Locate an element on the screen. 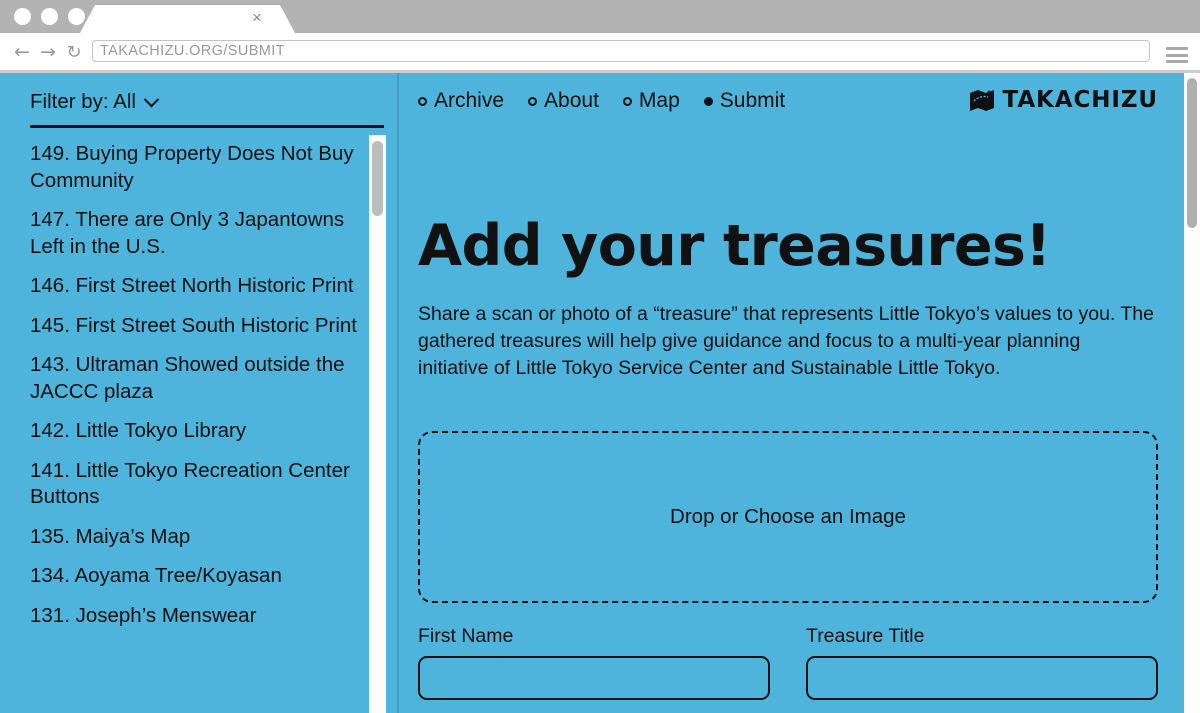  list-item: 142. Little Tokyo Library is located at coordinates (195, 431).